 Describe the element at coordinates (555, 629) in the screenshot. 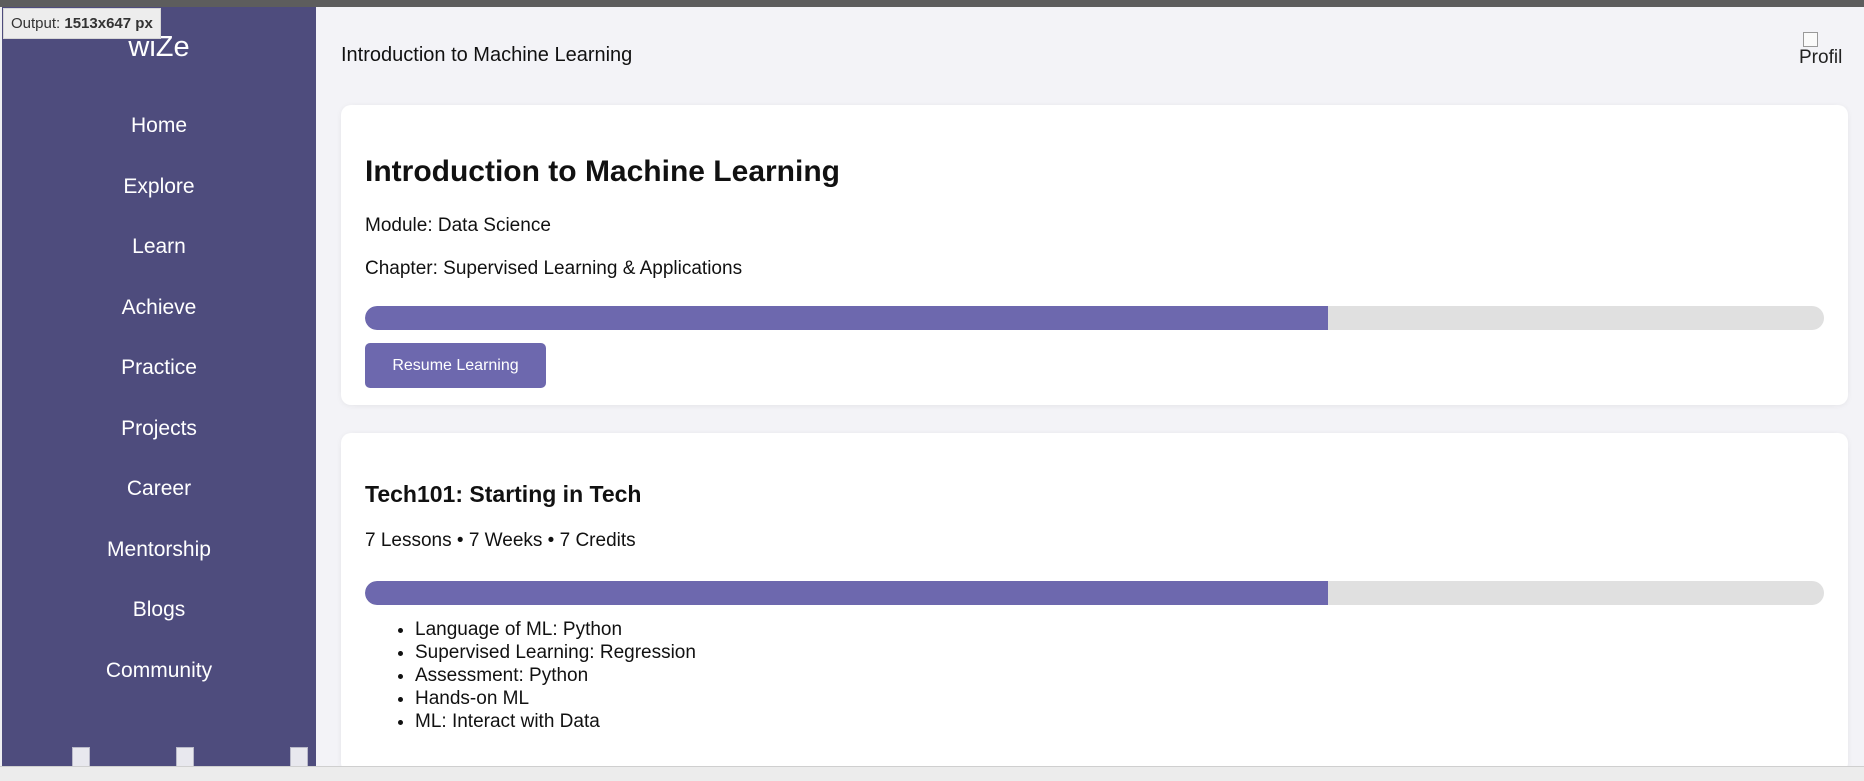

I see `list-item: Language of ML: Python` at that location.